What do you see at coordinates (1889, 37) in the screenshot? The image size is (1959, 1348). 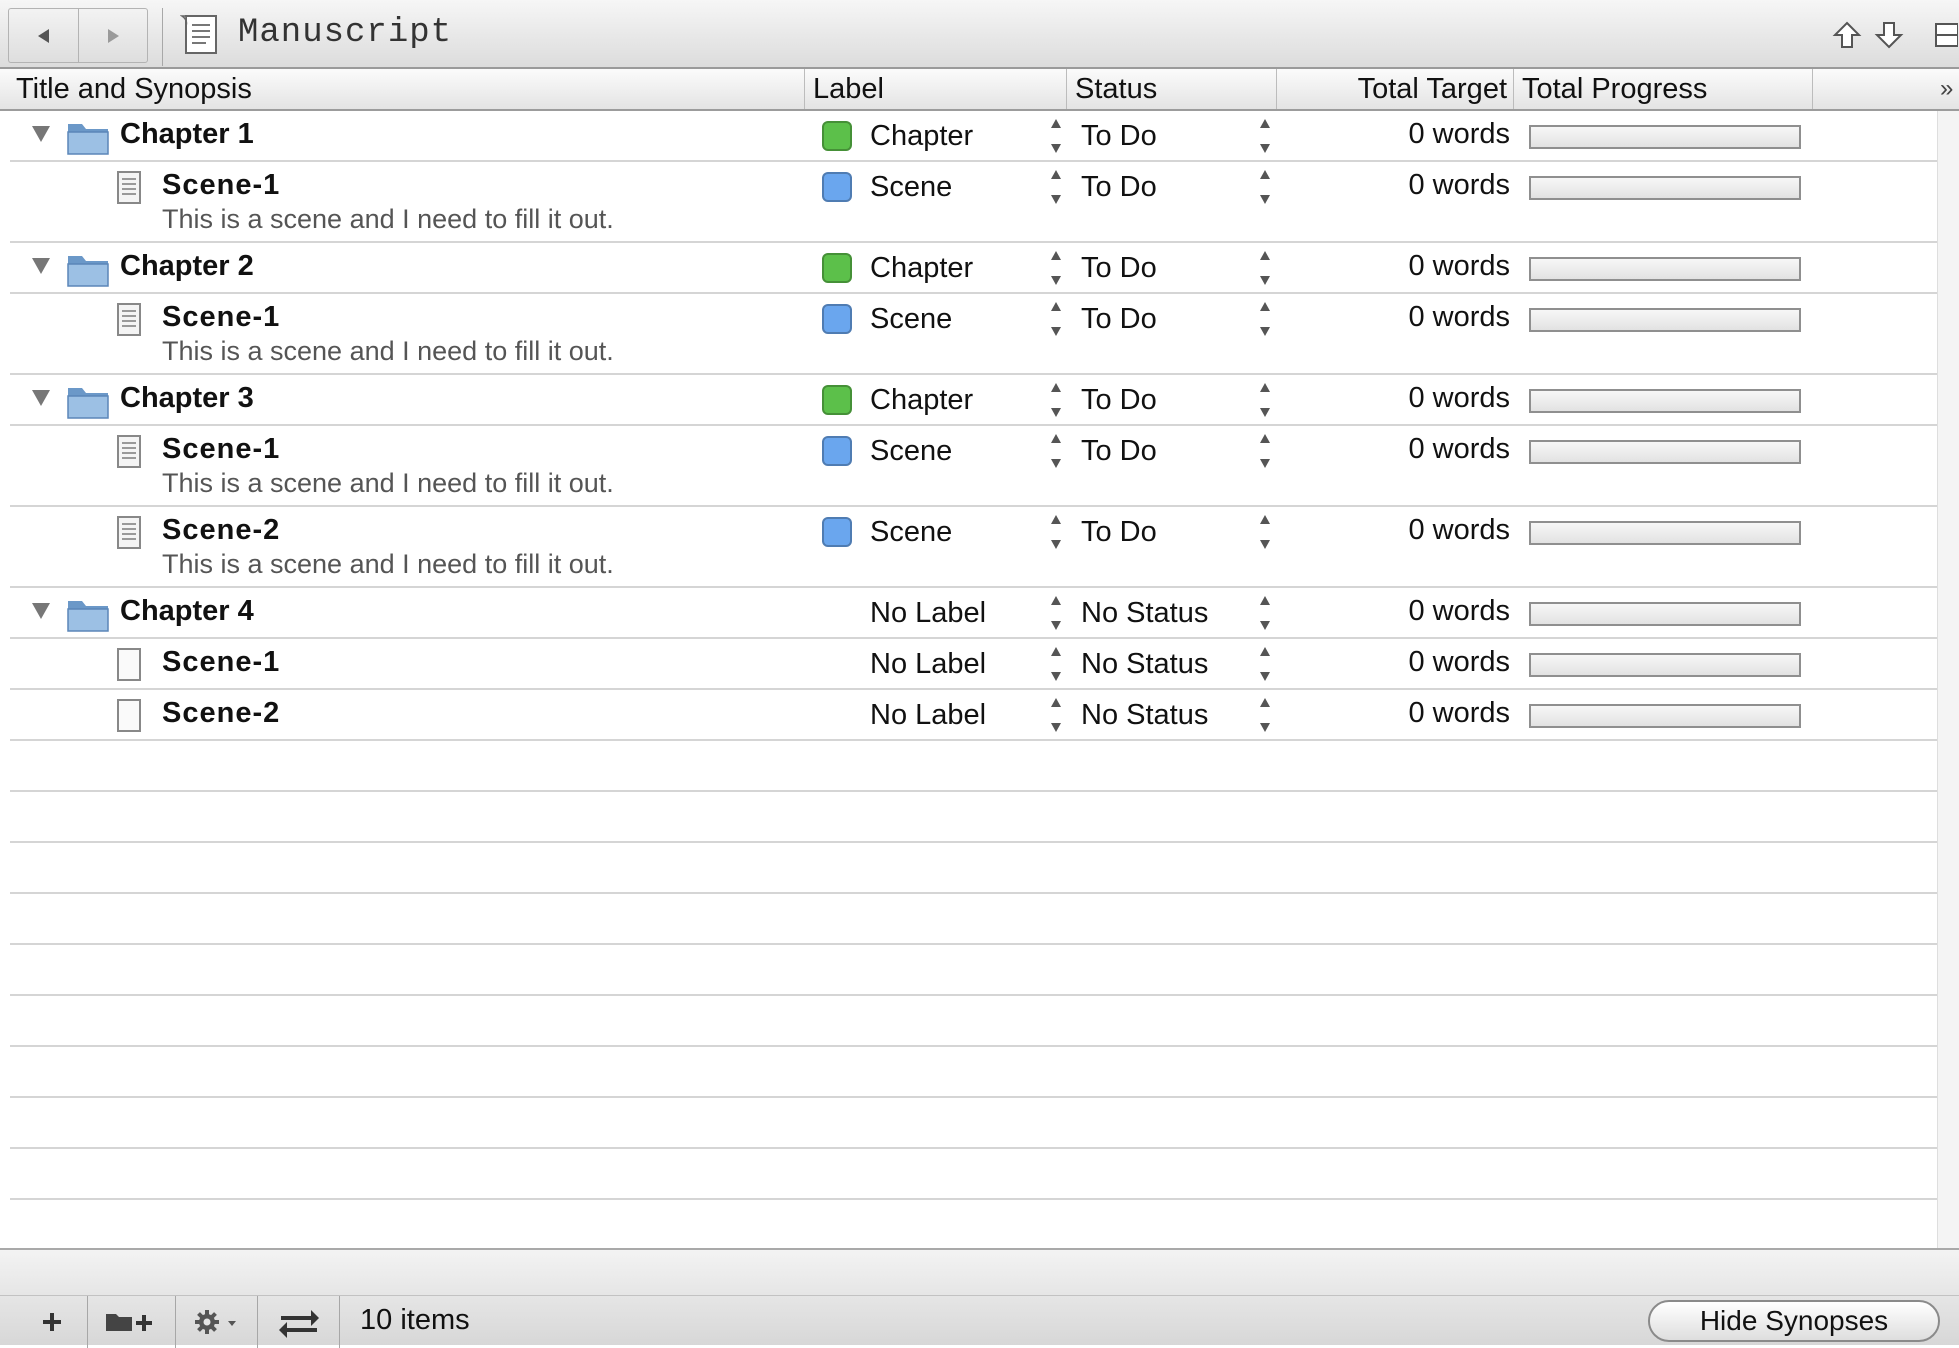 I see `move-down-button` at bounding box center [1889, 37].